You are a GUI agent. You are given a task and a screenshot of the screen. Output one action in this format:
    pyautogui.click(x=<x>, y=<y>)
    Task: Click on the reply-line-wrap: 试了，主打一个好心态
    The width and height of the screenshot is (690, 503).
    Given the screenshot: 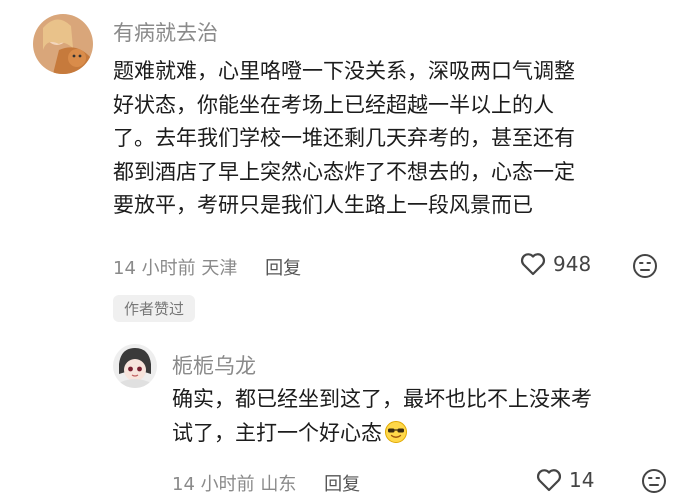 What is the action you would take?
    pyautogui.click(x=382, y=436)
    